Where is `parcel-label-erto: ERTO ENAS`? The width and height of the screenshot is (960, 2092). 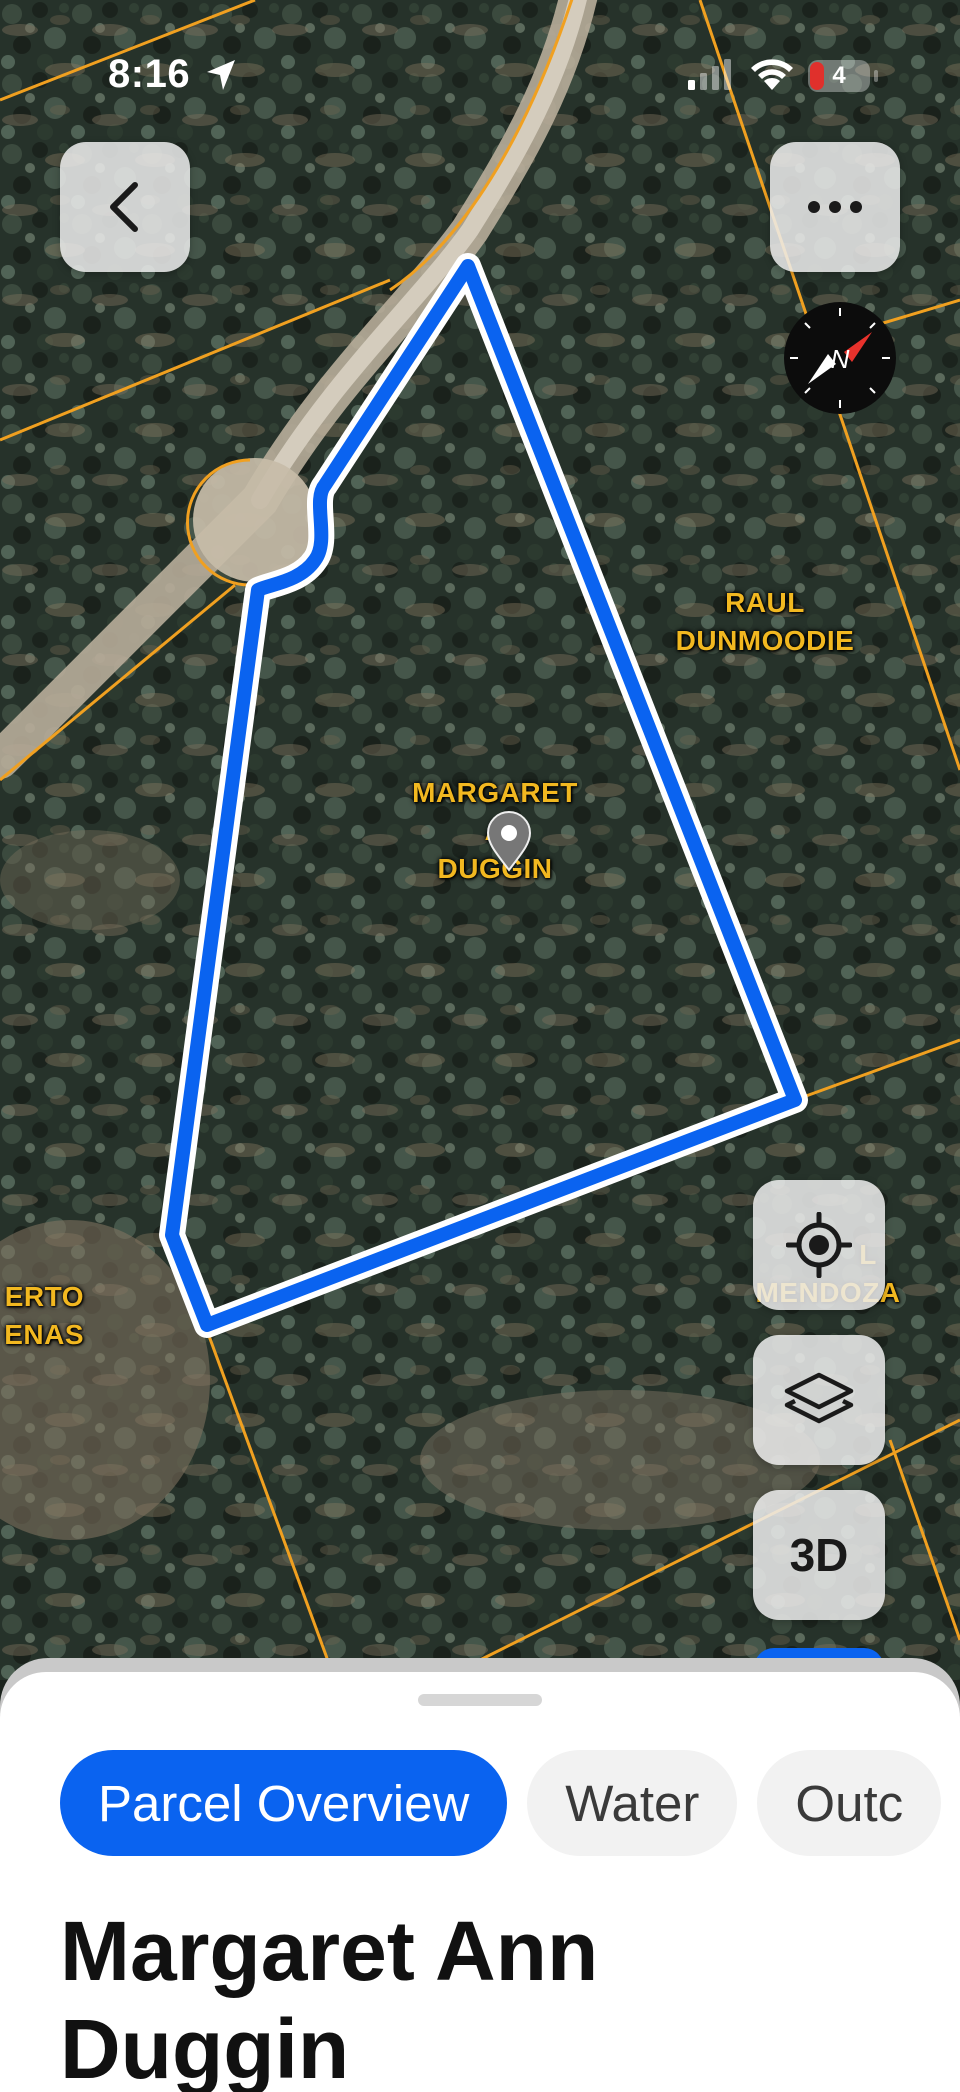
parcel-label-erto: ERTO ENAS is located at coordinates (42, 1316).